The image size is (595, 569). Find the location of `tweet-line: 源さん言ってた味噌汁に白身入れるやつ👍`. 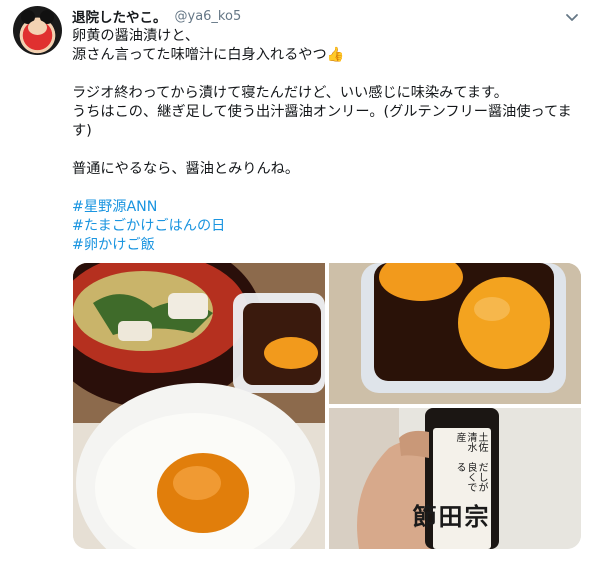

tweet-line: 源さん言ってた味噌汁に白身入れるやつ👍 is located at coordinates (208, 55).